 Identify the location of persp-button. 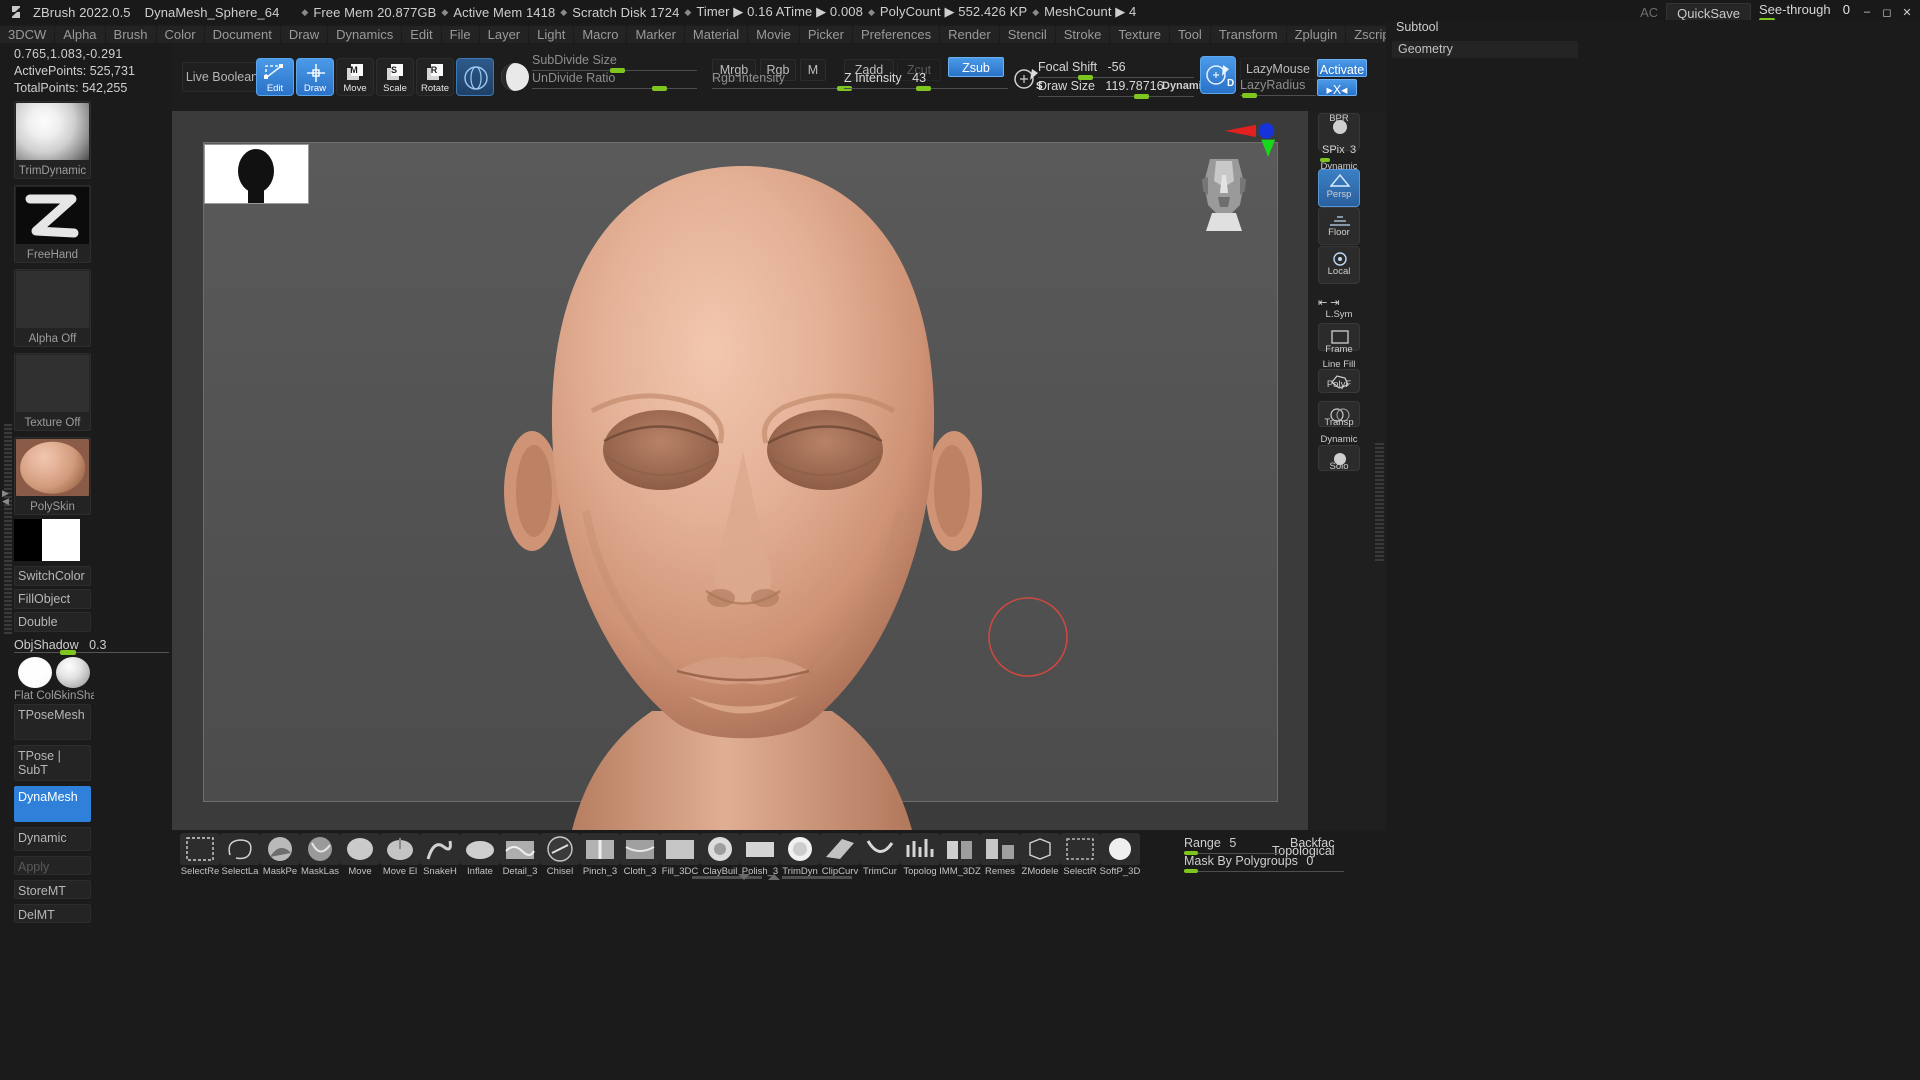
(1339, 188).